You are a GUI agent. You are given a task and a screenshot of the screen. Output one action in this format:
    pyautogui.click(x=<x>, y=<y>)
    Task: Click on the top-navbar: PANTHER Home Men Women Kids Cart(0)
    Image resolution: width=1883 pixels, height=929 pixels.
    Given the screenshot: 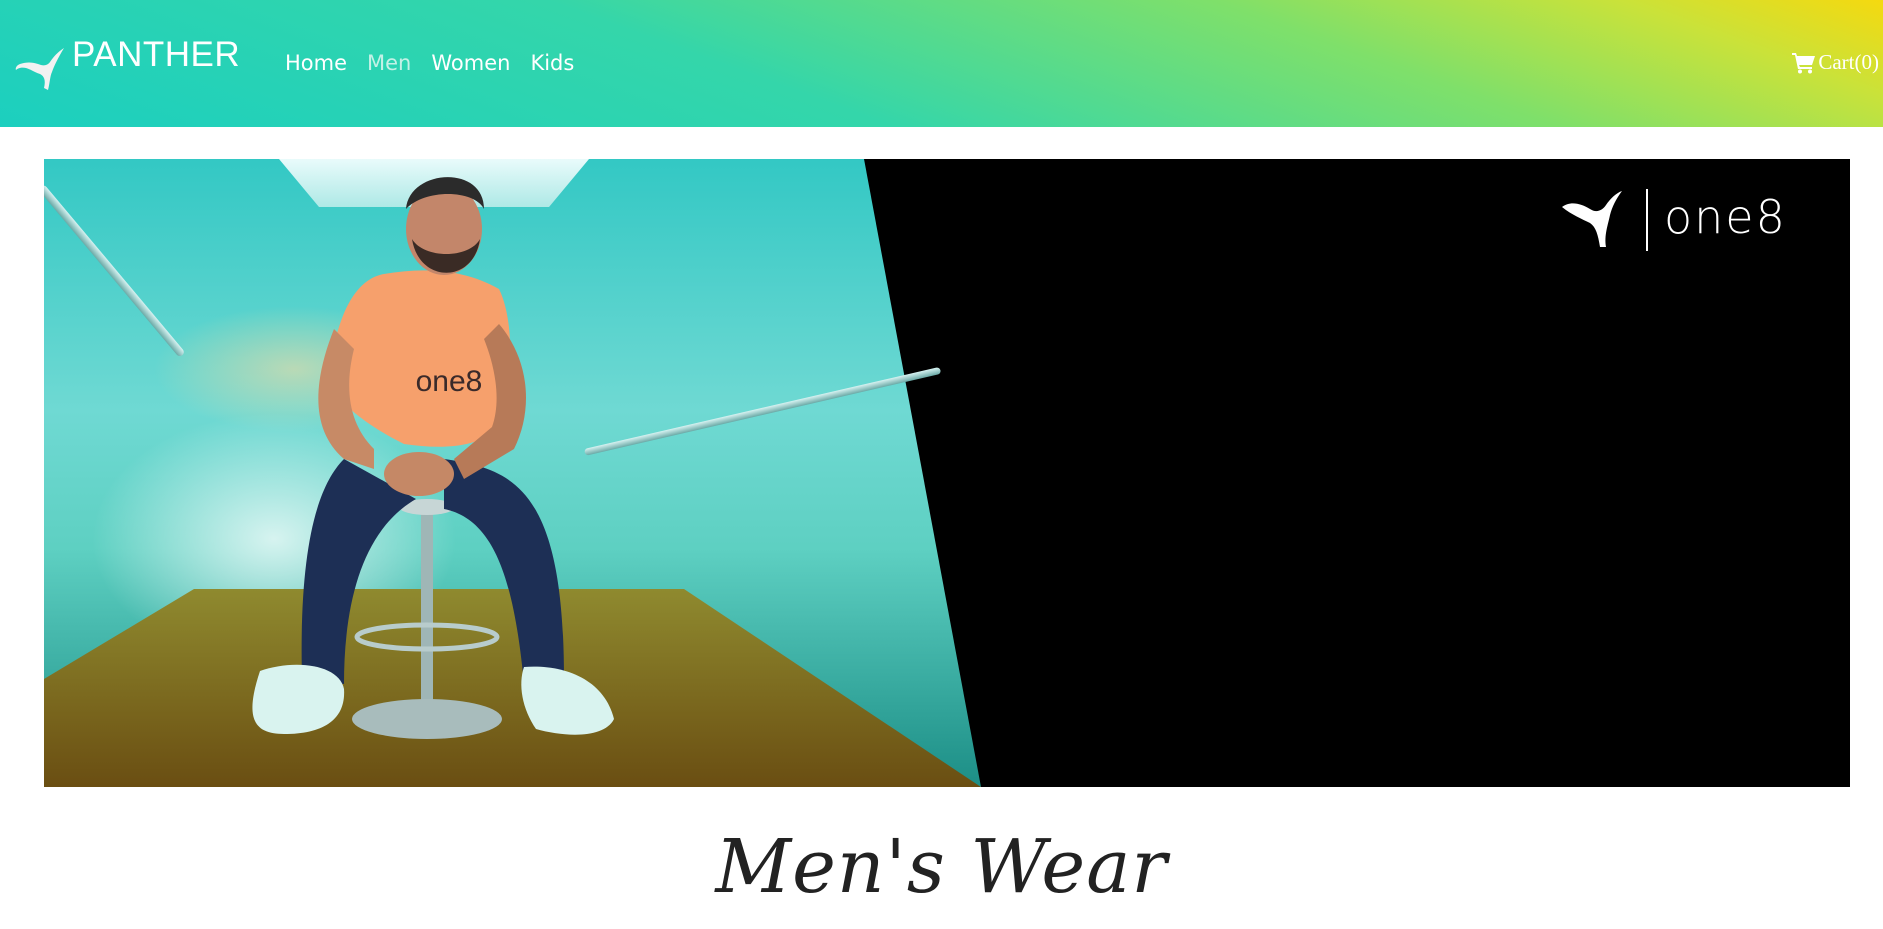 What is the action you would take?
    pyautogui.click(x=941, y=63)
    